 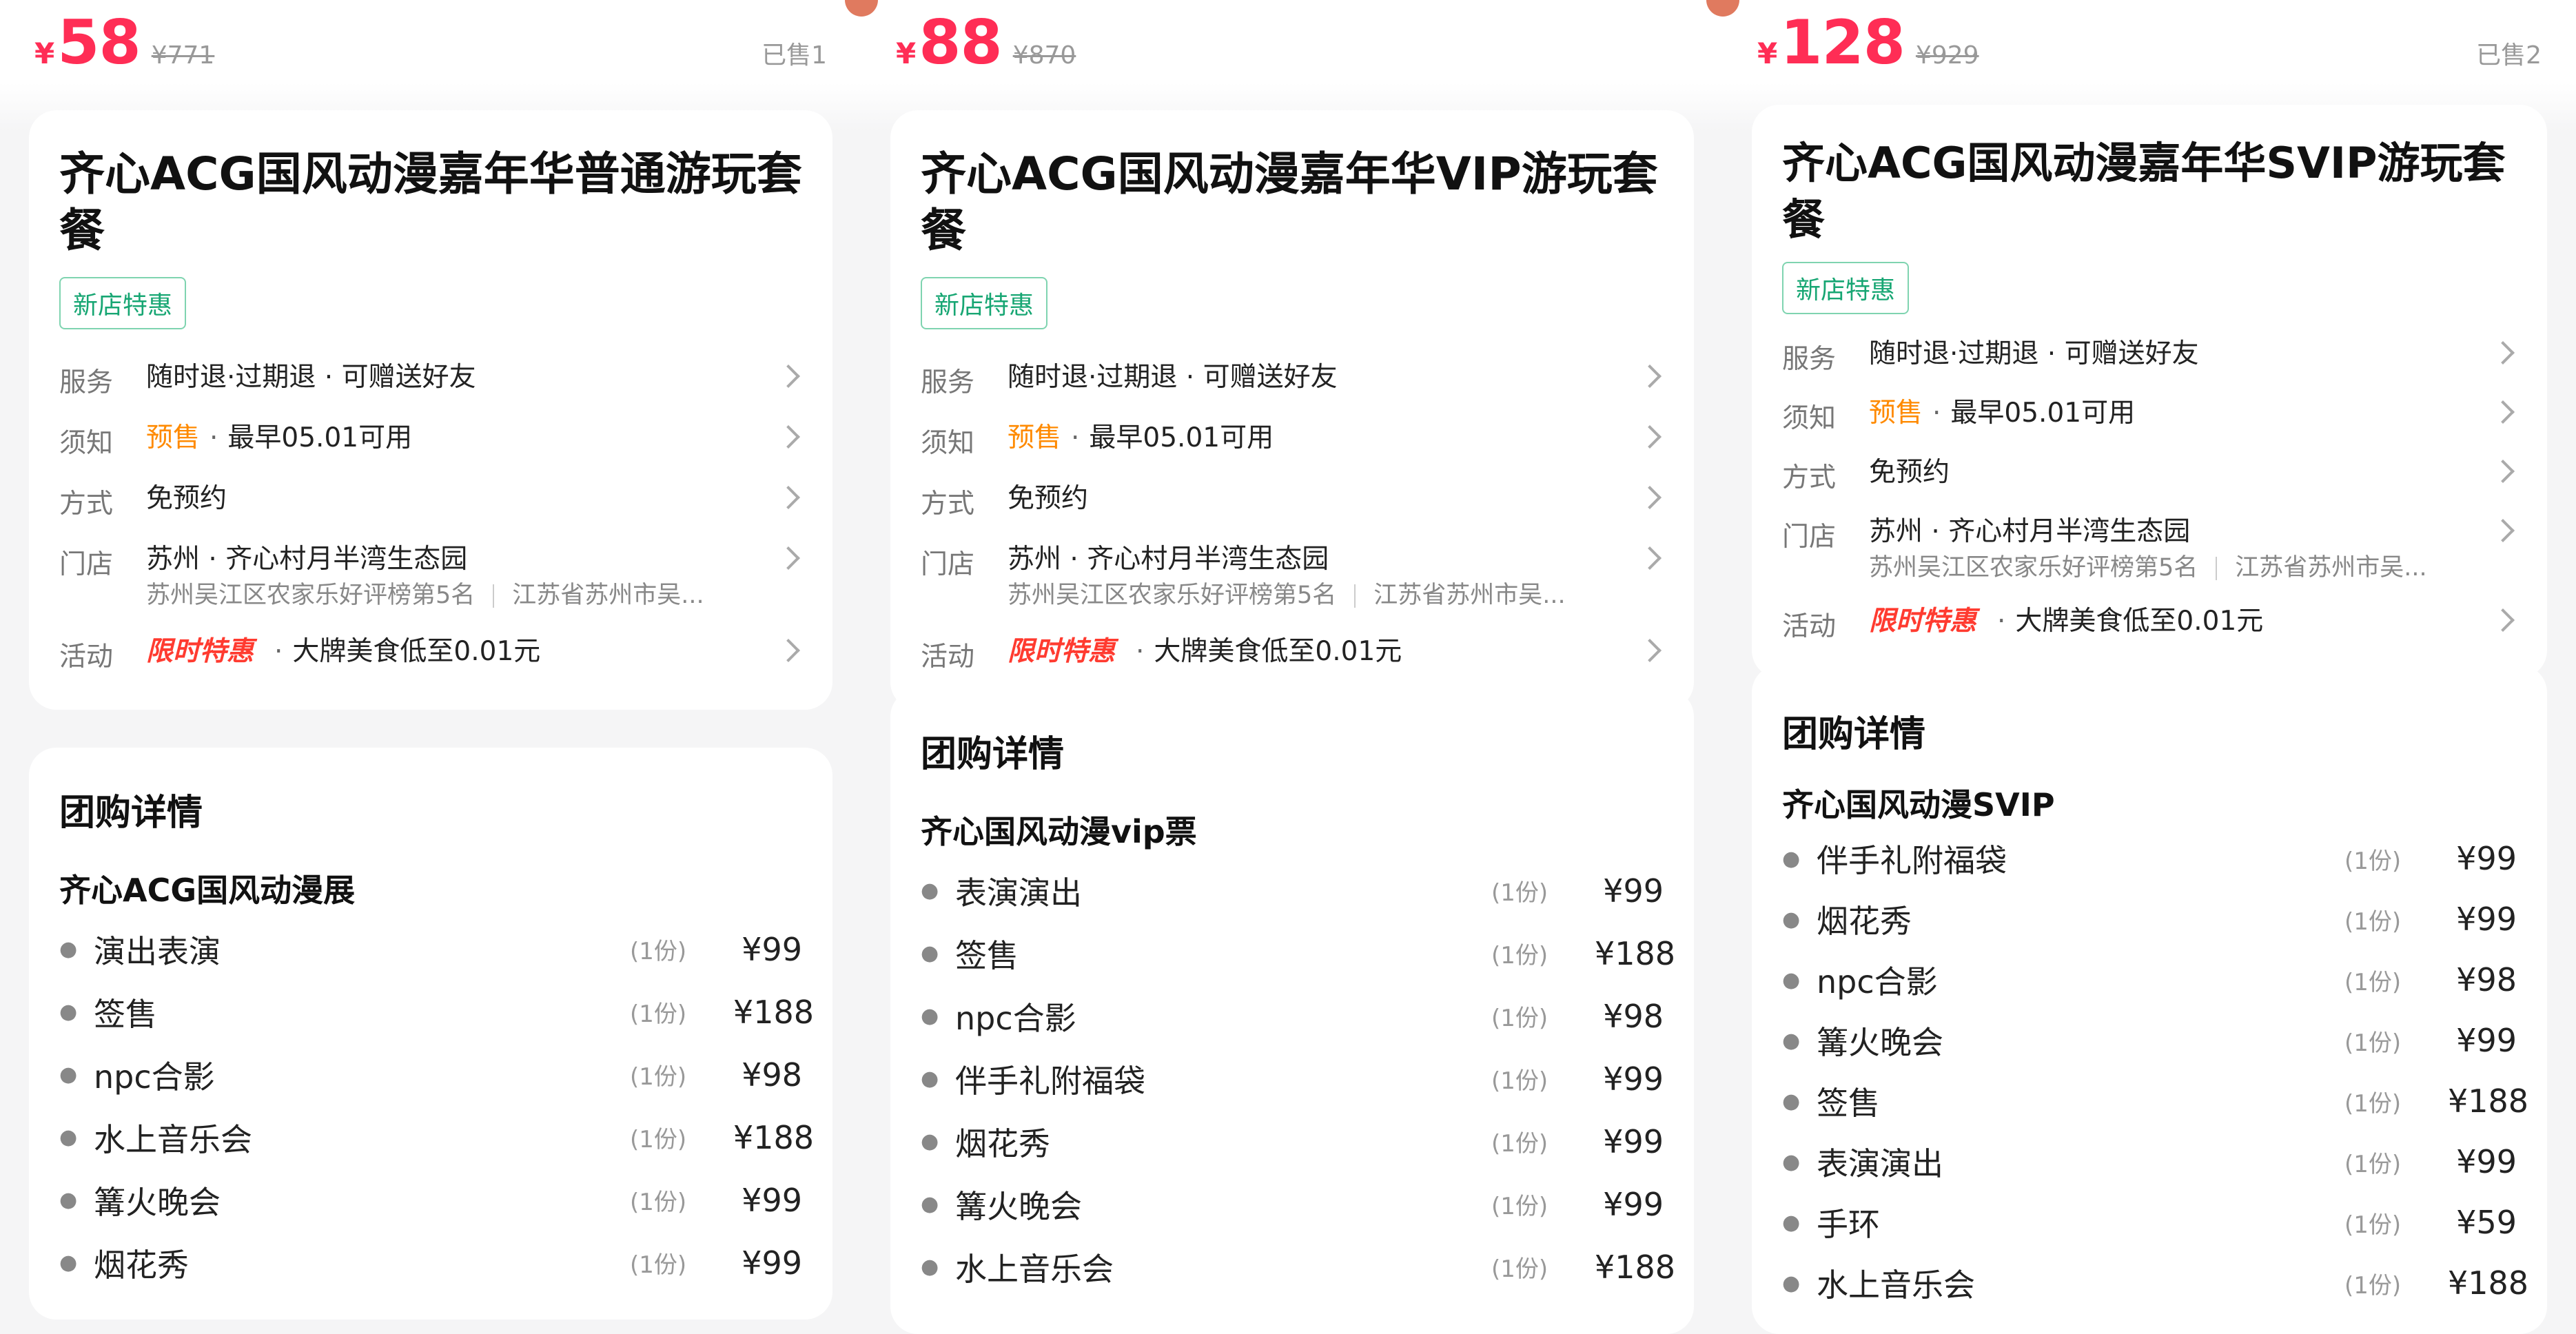 I want to click on sold-count: 已售1, so click(x=794, y=55).